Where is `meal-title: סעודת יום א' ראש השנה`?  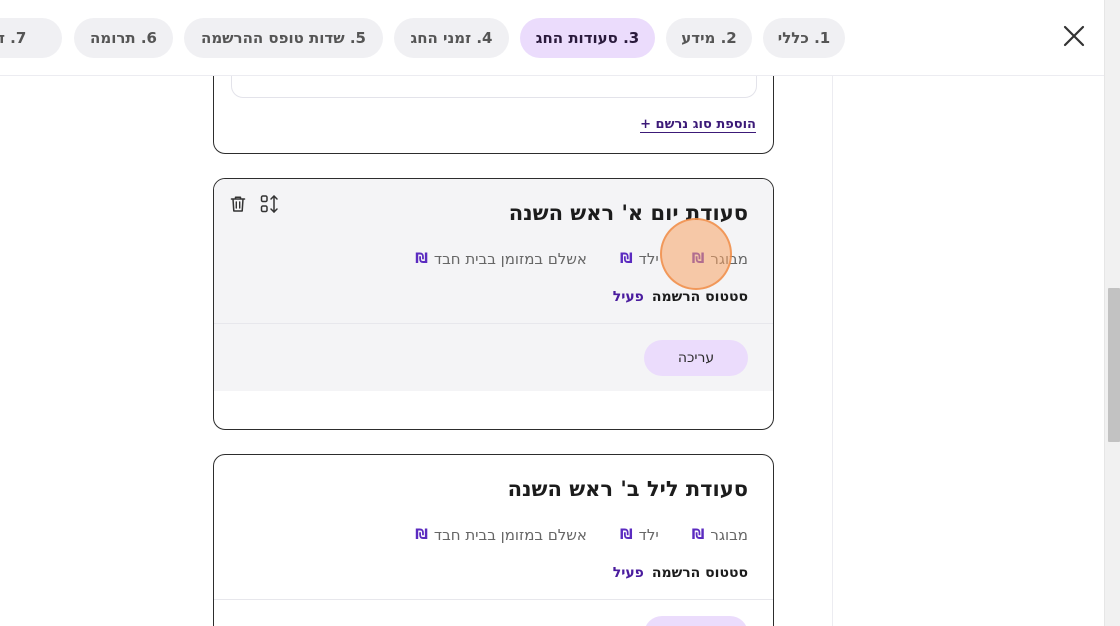 meal-title: סעודת יום א' ראש השנה is located at coordinates (628, 213).